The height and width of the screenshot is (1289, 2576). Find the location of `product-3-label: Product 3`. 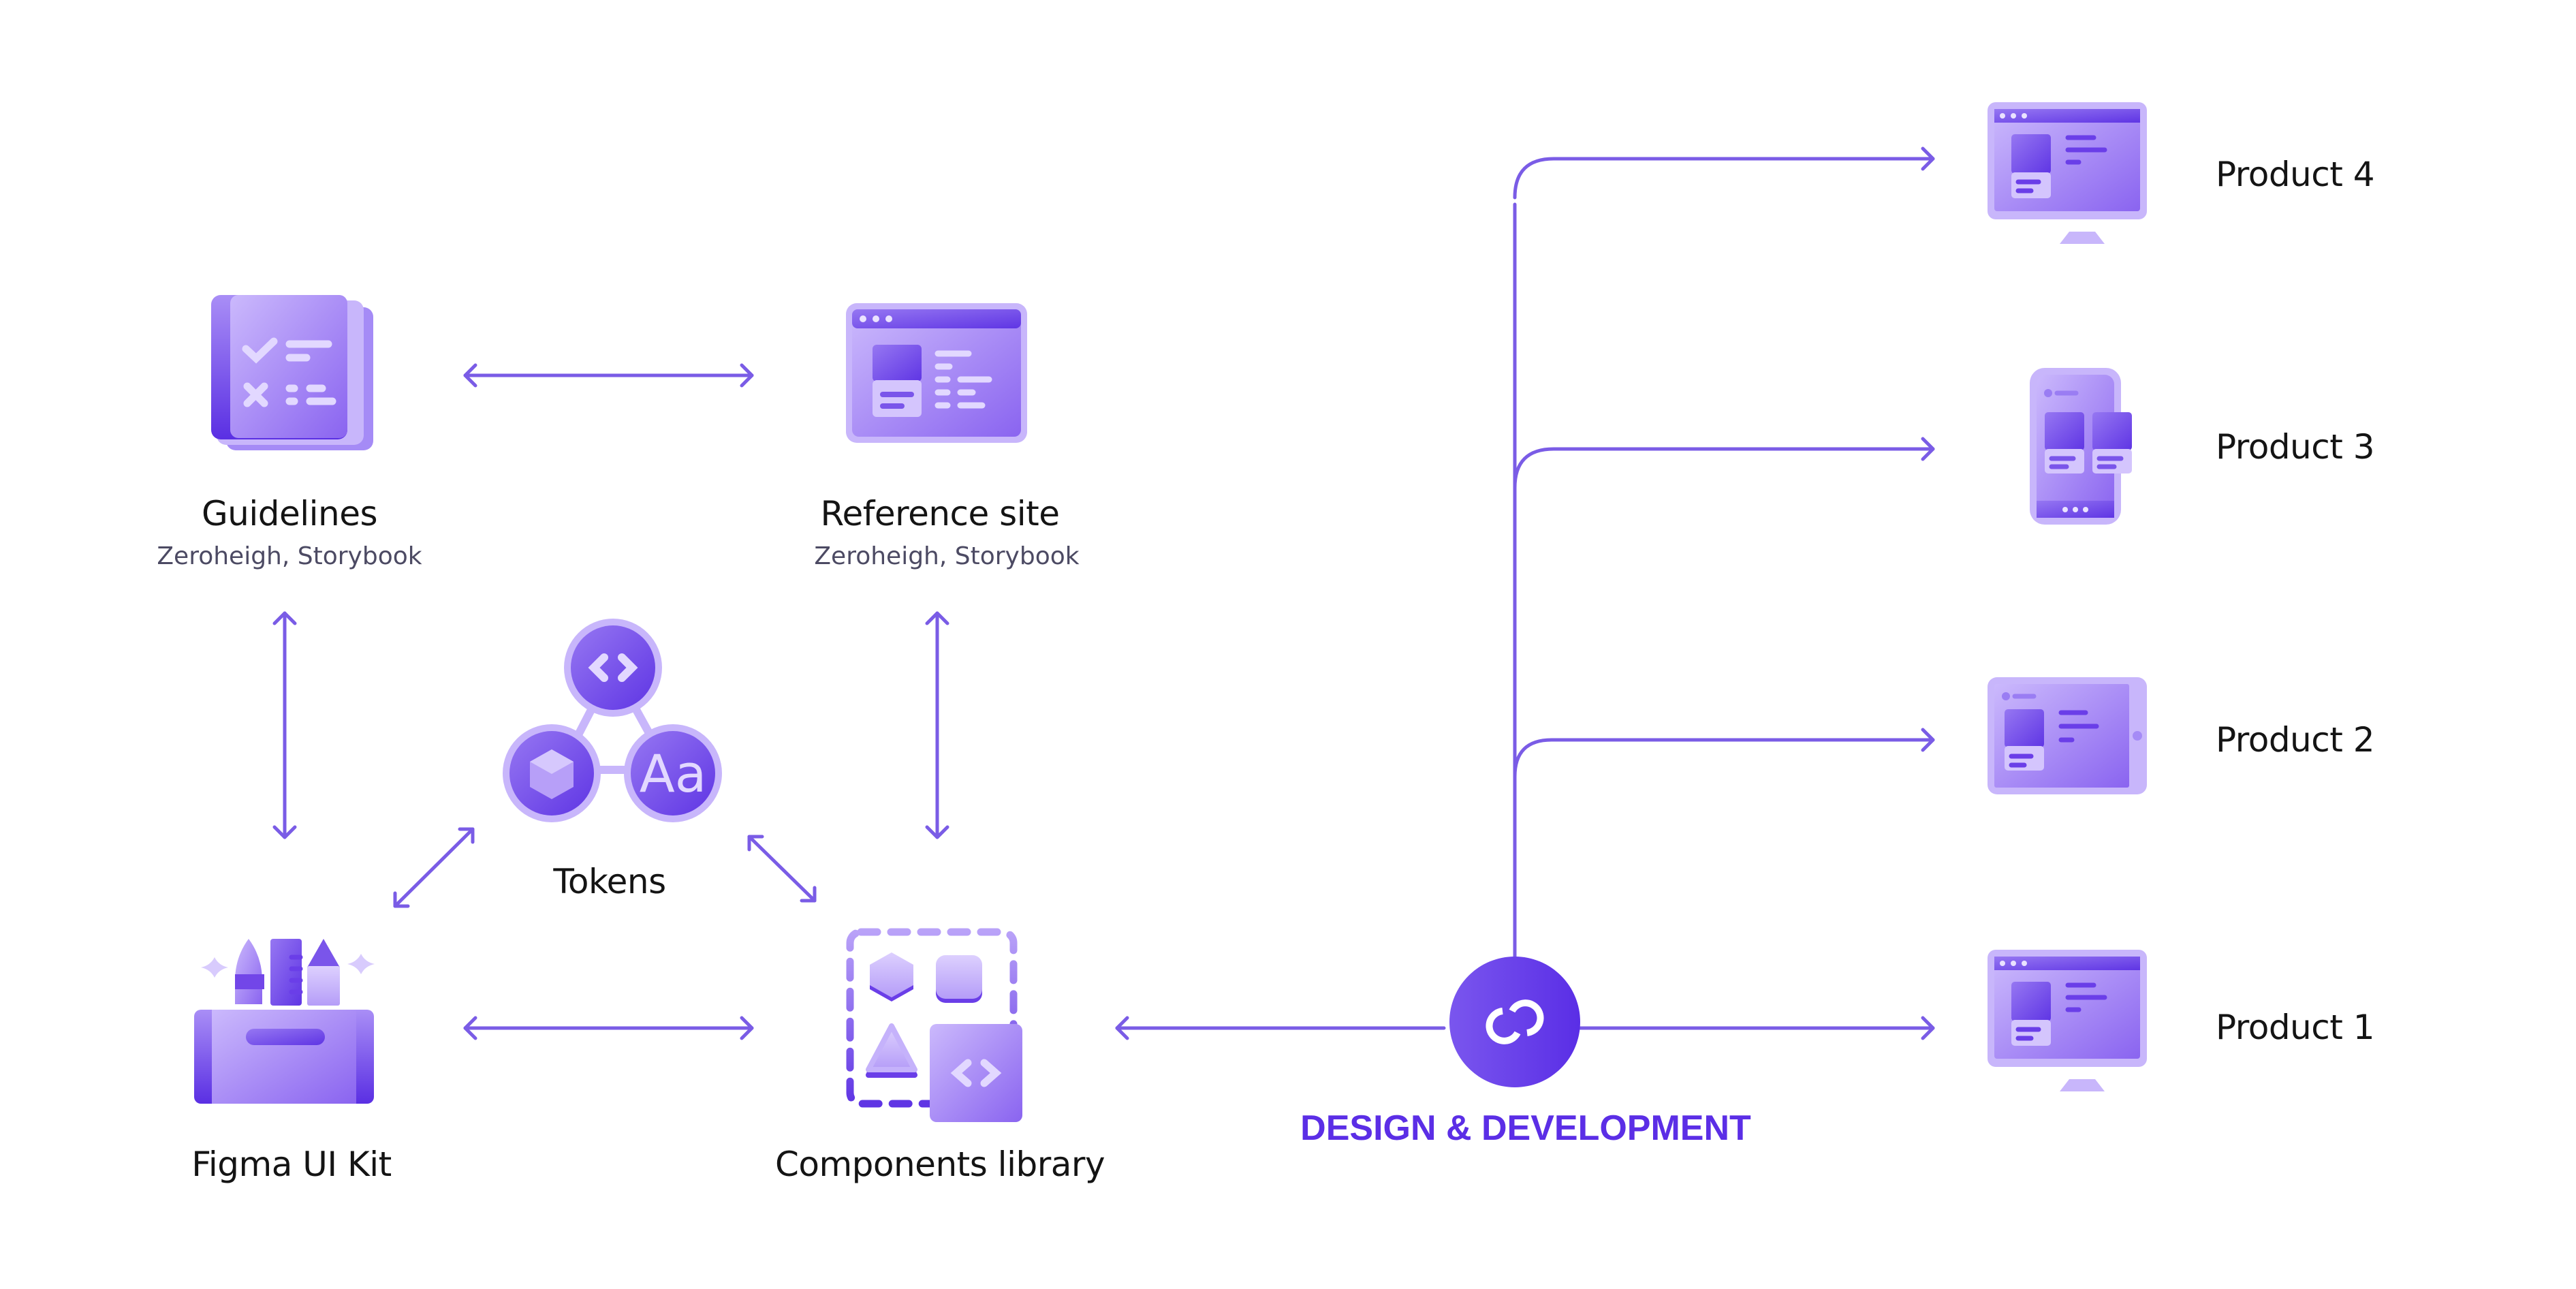

product-3-label: Product 3 is located at coordinates (2295, 447).